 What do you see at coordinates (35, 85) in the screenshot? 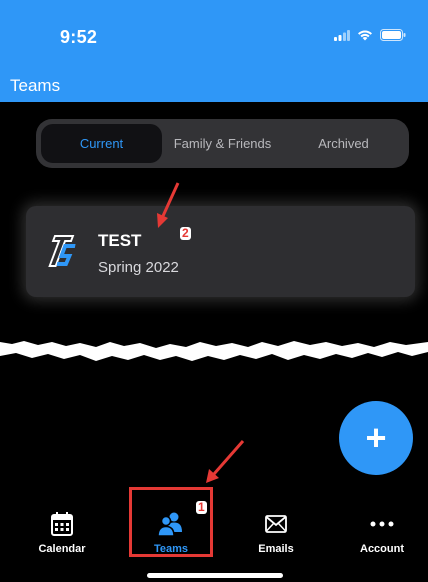
I see `page-title: Teams` at bounding box center [35, 85].